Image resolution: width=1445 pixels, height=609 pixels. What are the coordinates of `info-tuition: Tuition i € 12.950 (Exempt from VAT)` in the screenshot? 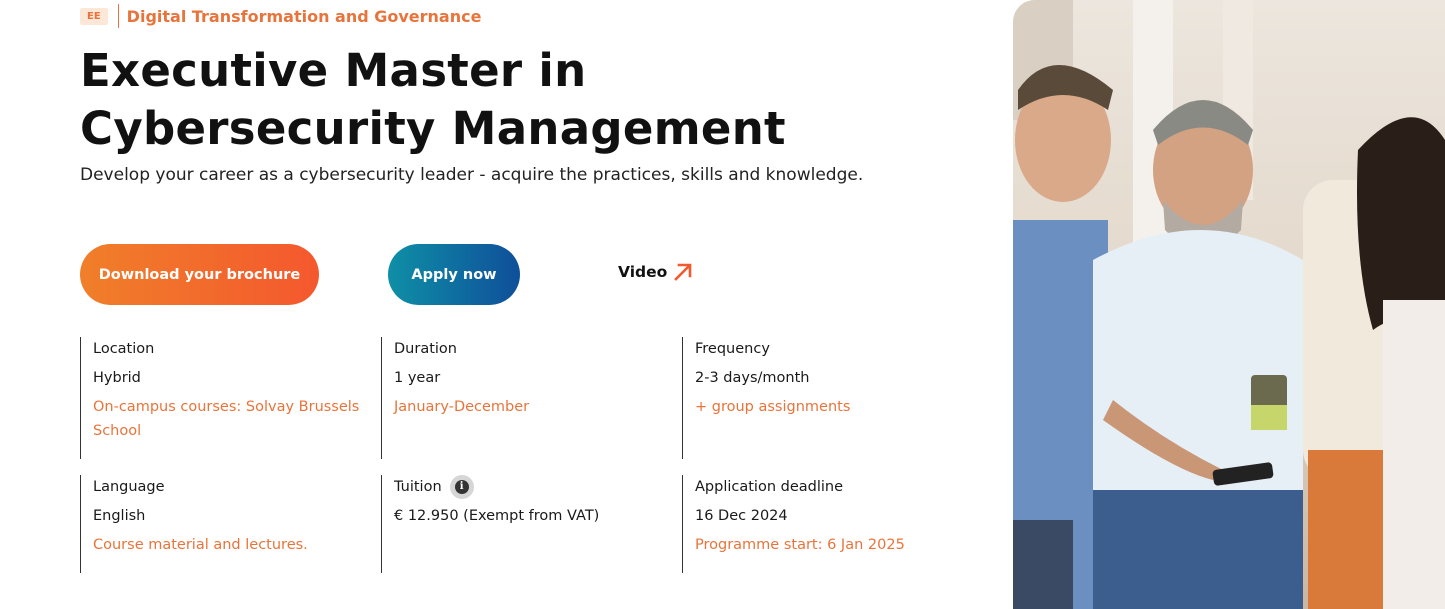 It's located at (531, 524).